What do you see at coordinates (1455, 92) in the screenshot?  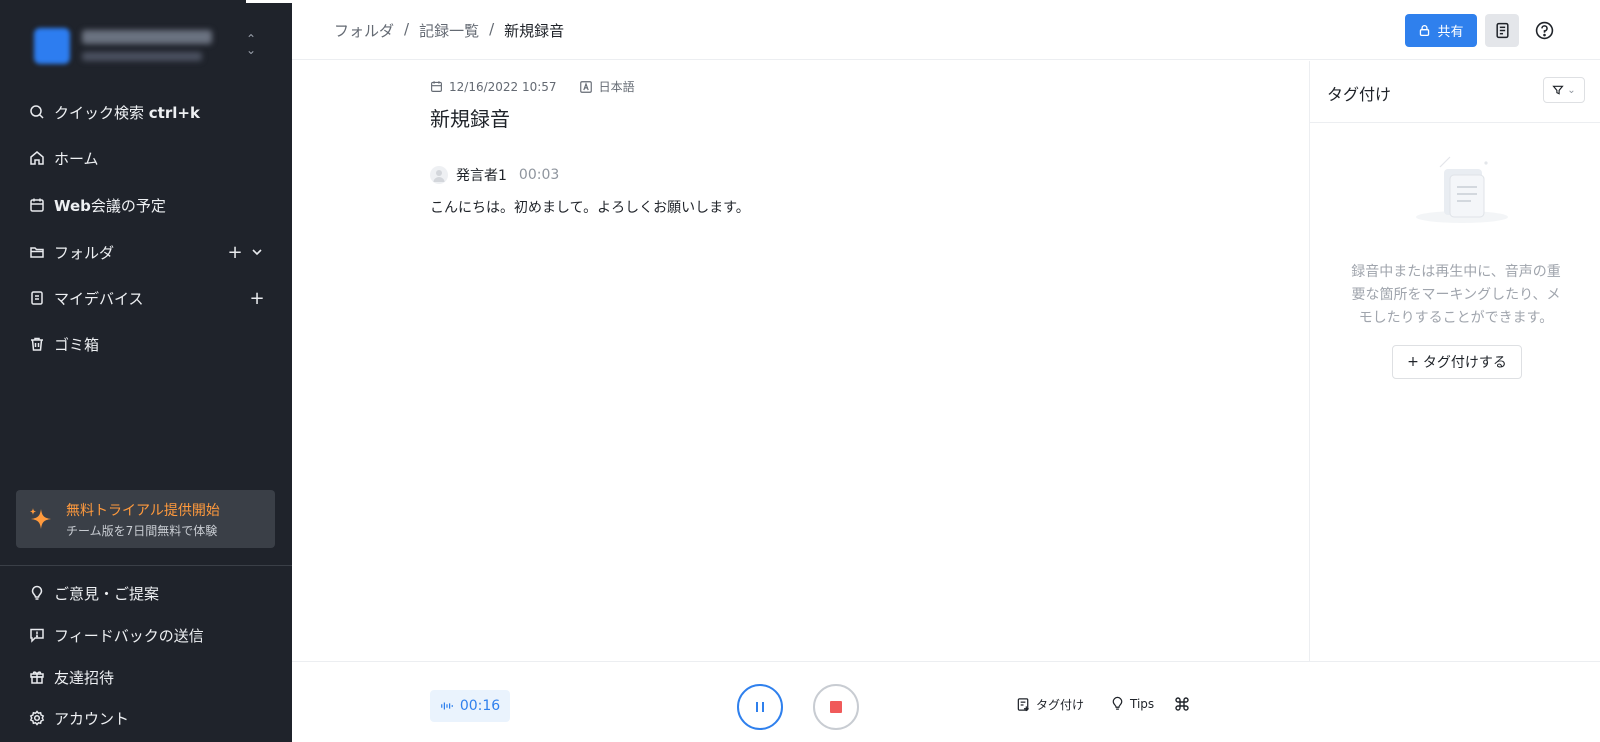 I see `tags-panel-header: タグ付け ⌄` at bounding box center [1455, 92].